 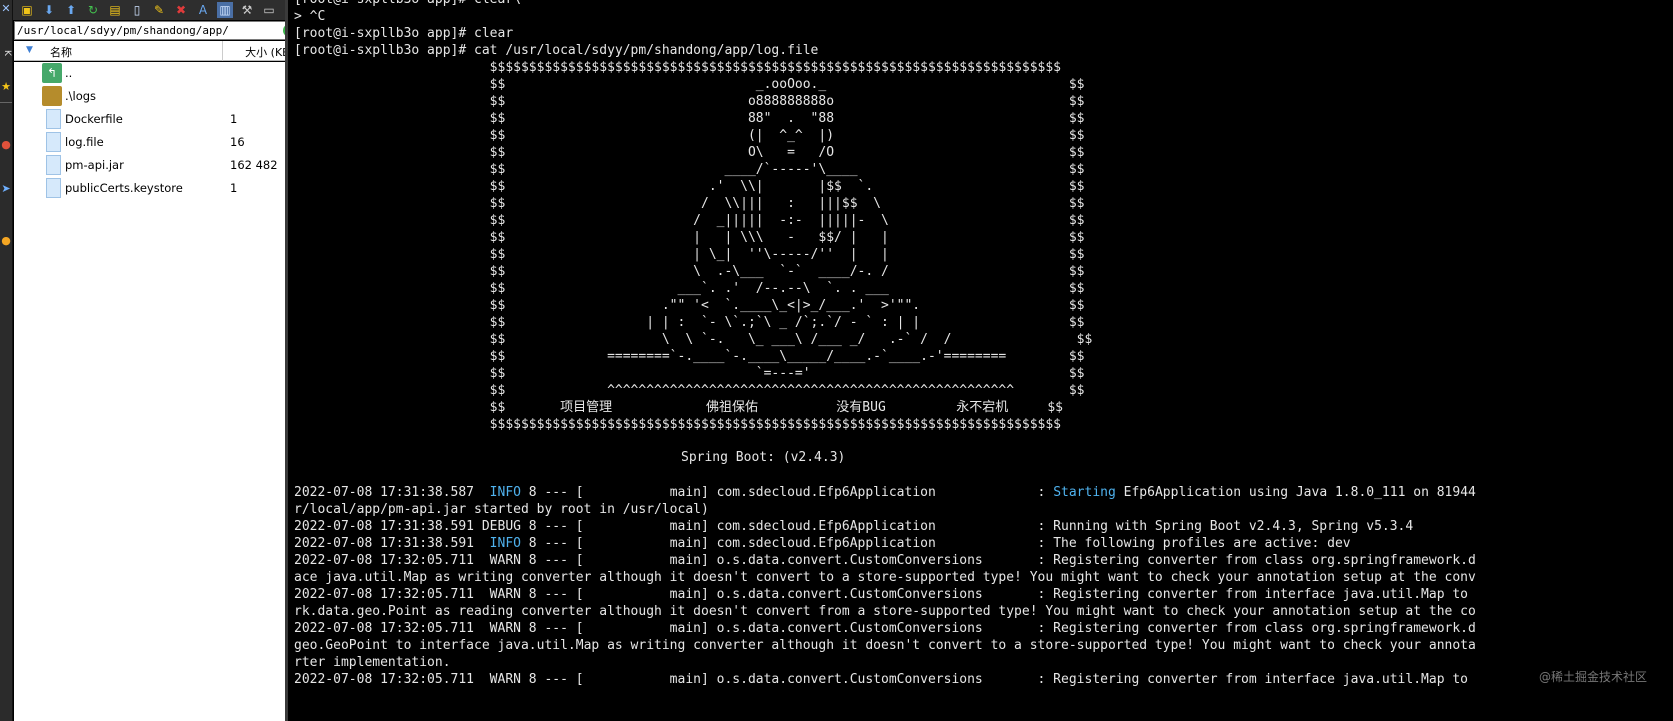 What do you see at coordinates (372, 662) in the screenshot?
I see `terminal-line: rter implementation.` at bounding box center [372, 662].